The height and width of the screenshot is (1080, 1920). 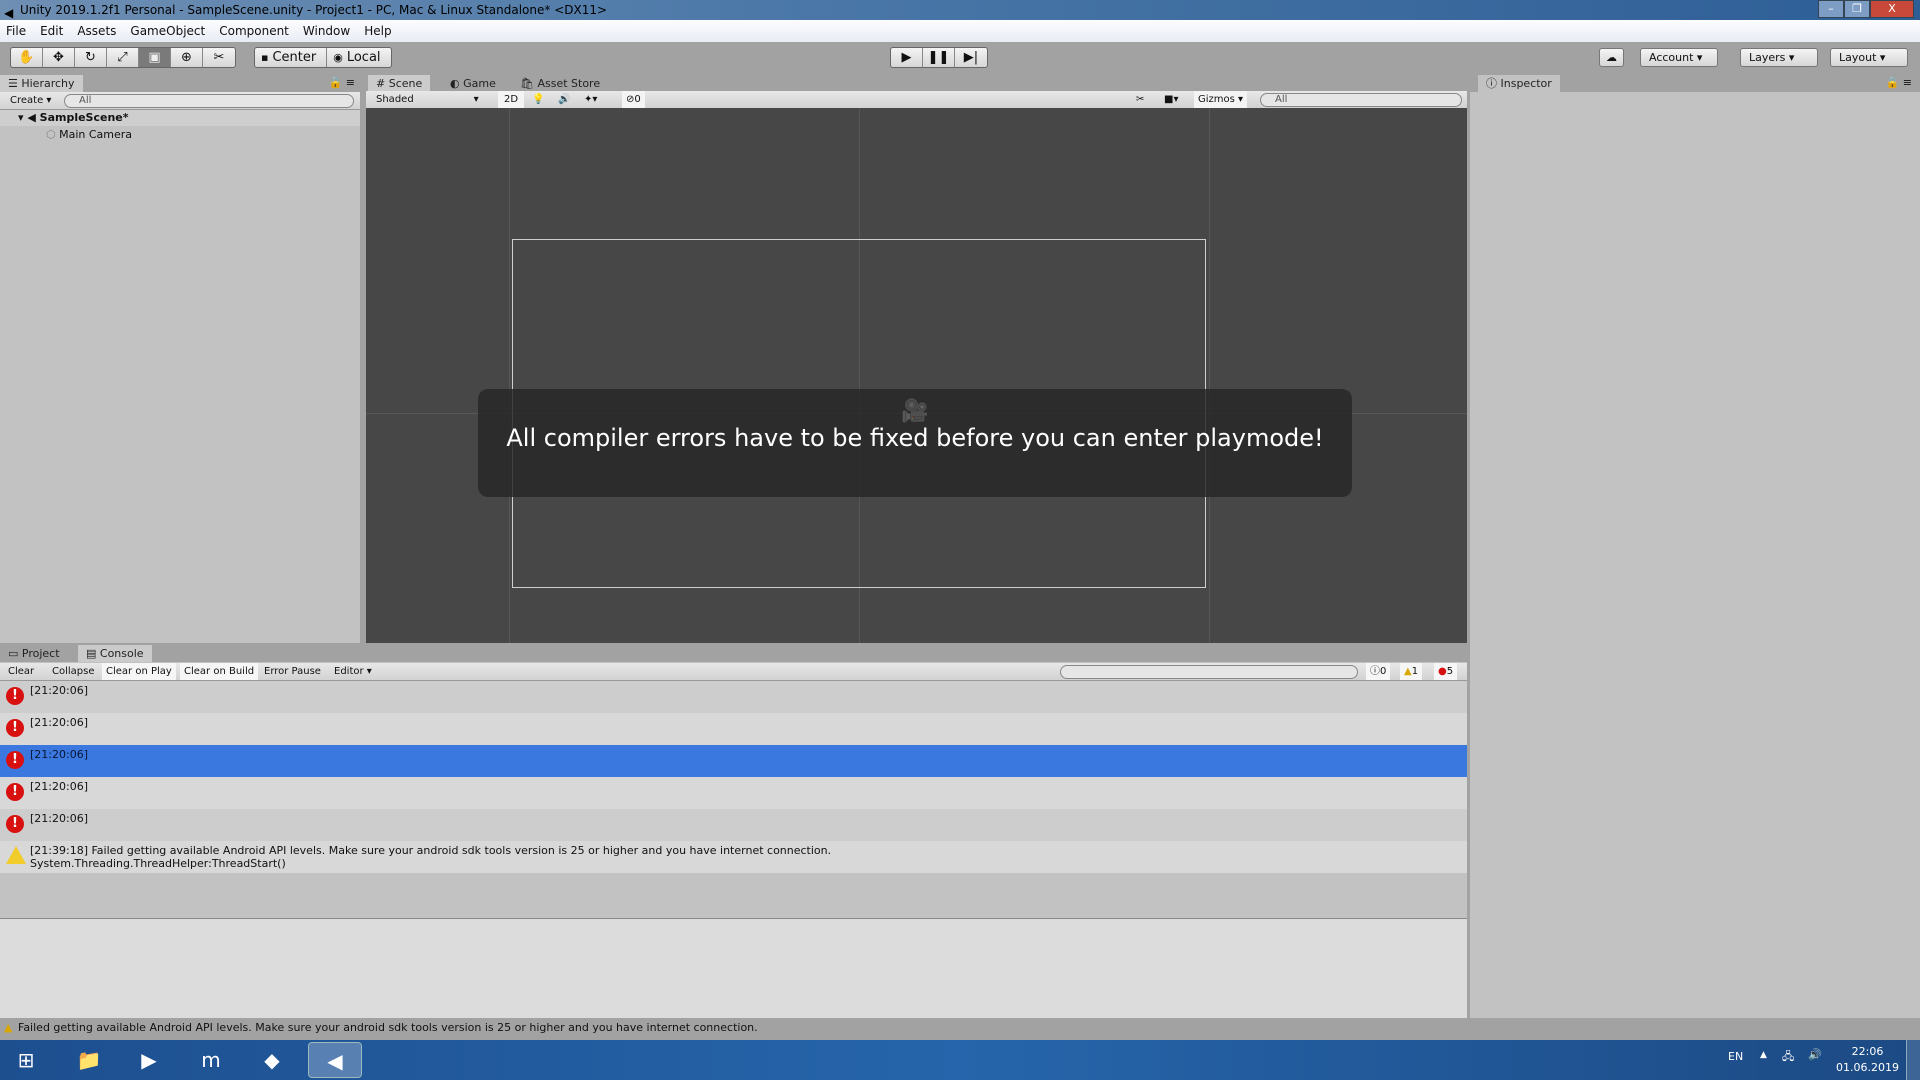 I want to click on tab-project: ▭ Project, so click(x=34, y=653).